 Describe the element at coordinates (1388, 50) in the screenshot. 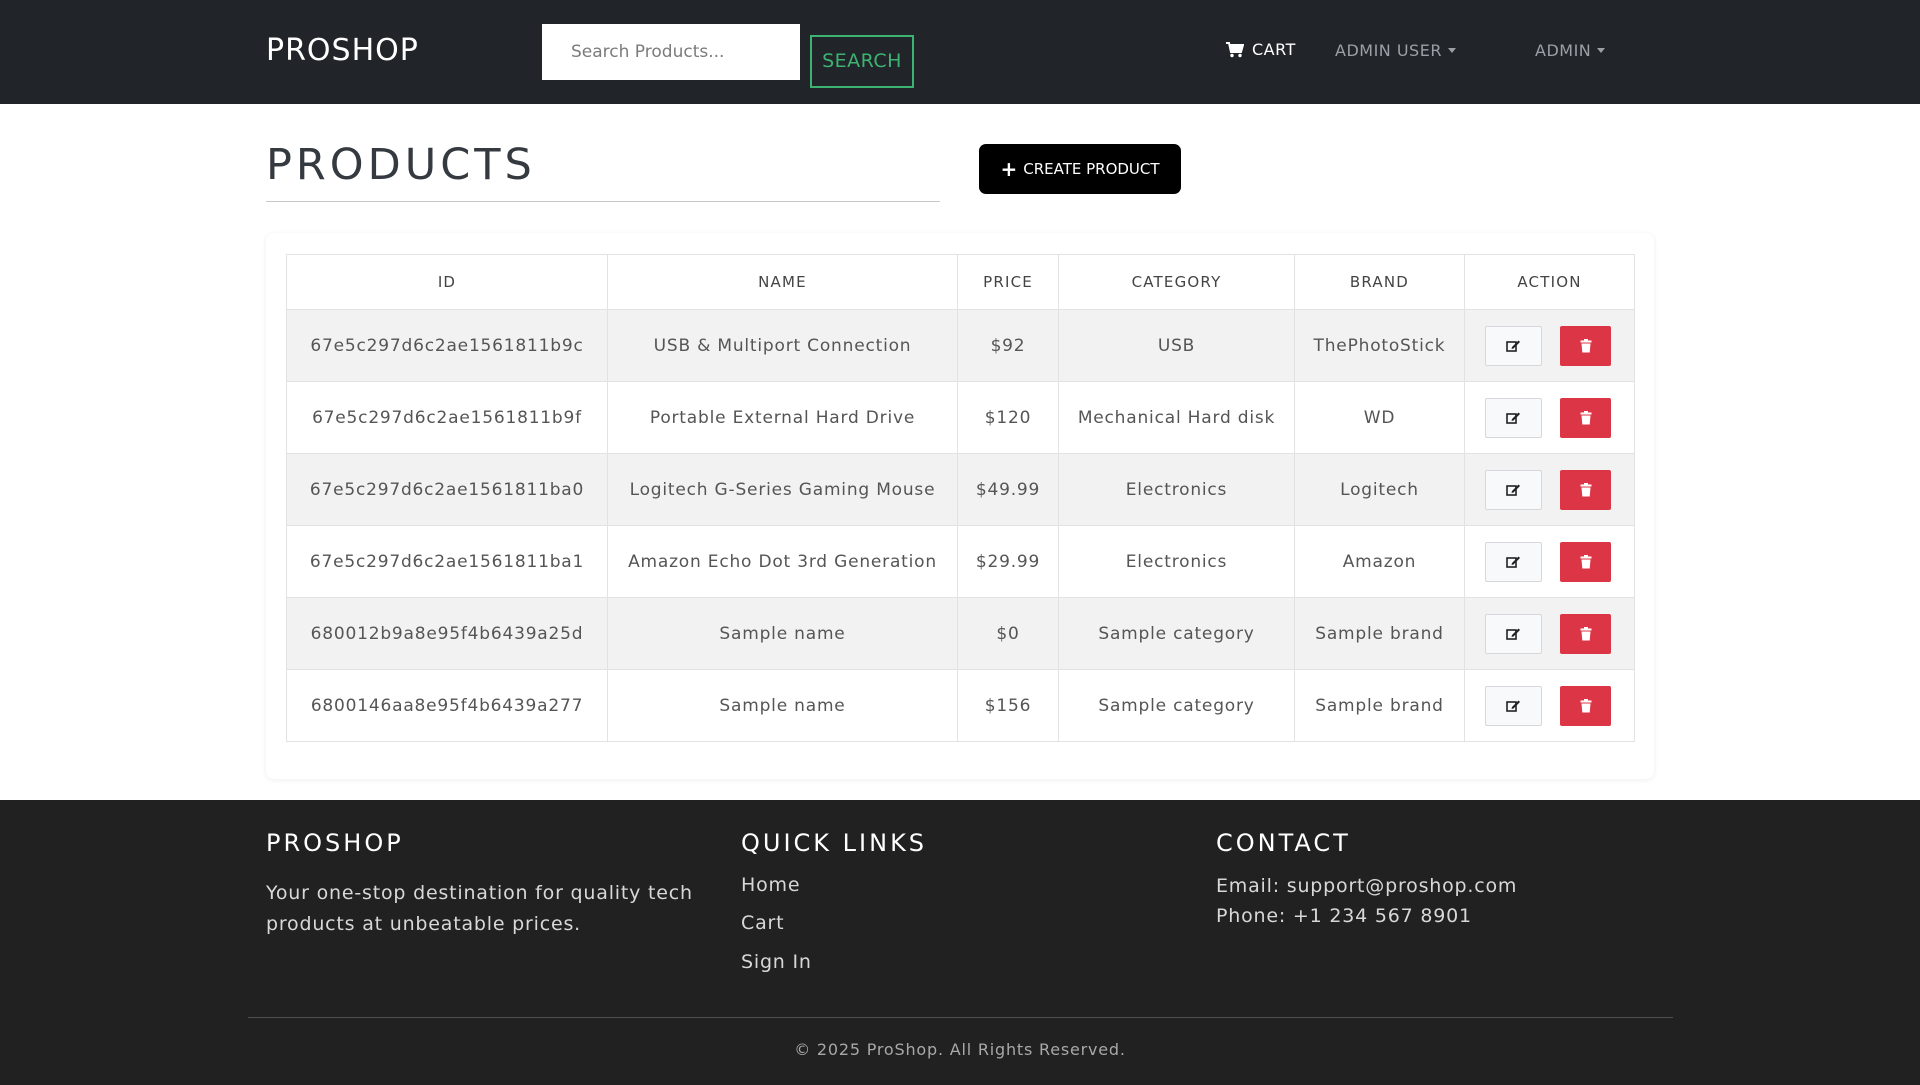

I see `user-menu-label: ADMIN USER` at that location.